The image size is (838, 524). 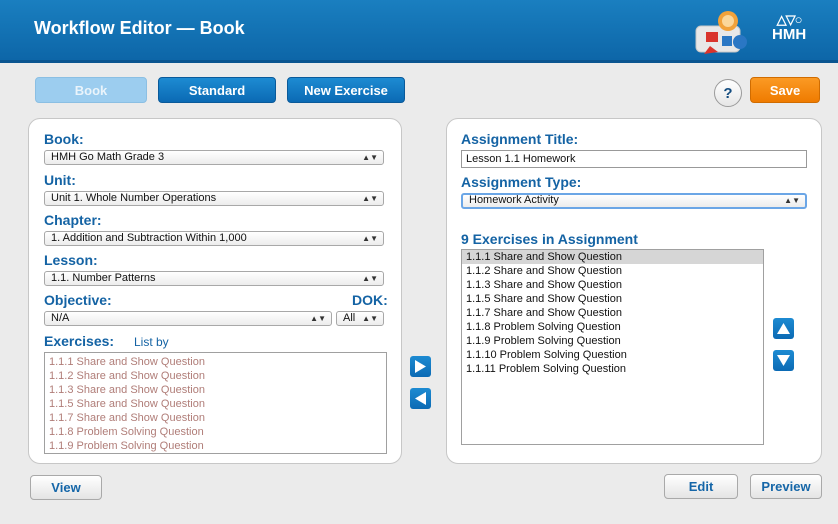 I want to click on assignment-title-label: Assignment Title:, so click(x=520, y=139).